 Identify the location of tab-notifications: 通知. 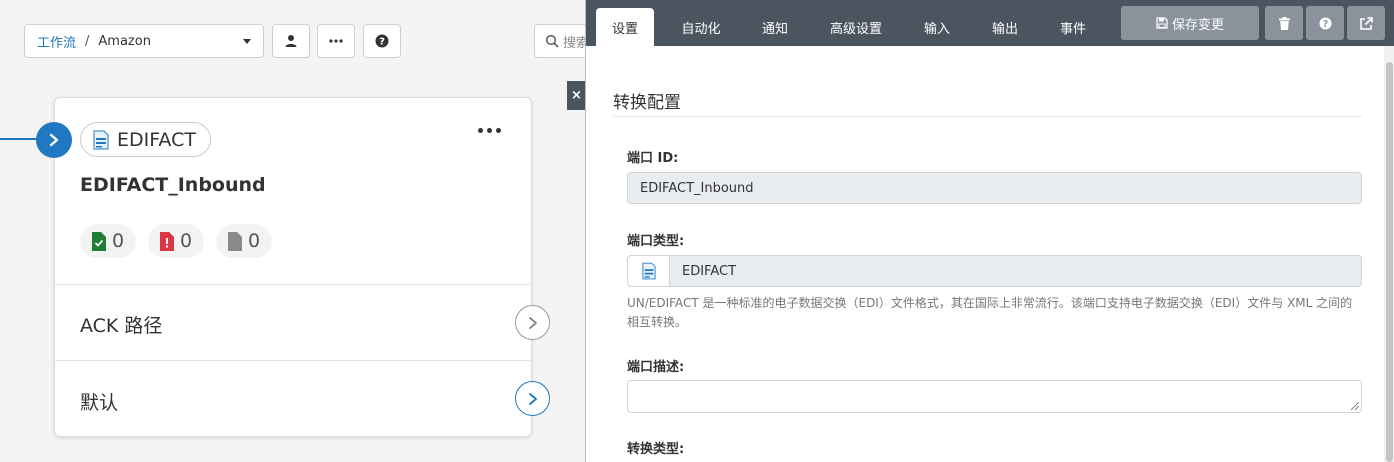
(775, 27).